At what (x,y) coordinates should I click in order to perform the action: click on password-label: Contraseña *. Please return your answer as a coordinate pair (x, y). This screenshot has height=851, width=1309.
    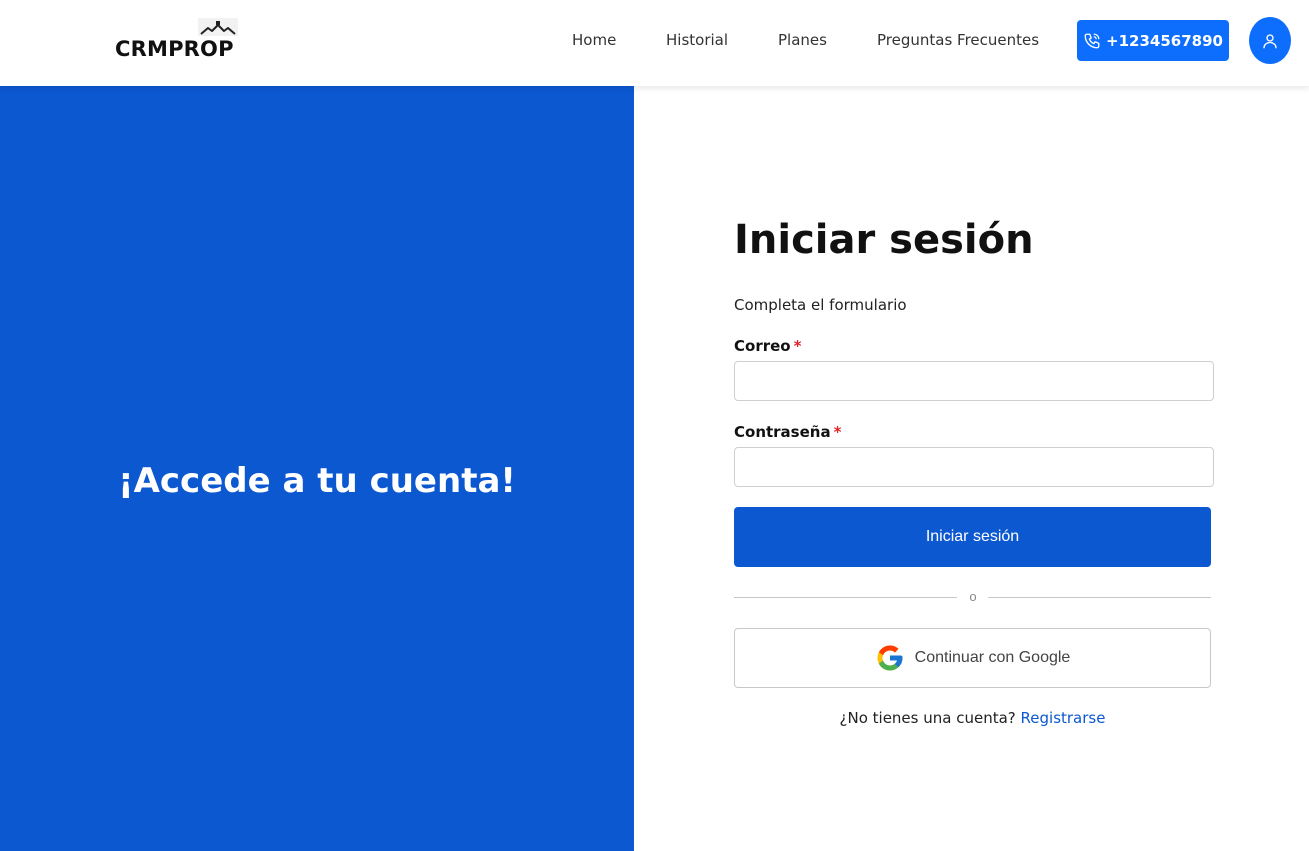
    Looking at the image, I should click on (787, 432).